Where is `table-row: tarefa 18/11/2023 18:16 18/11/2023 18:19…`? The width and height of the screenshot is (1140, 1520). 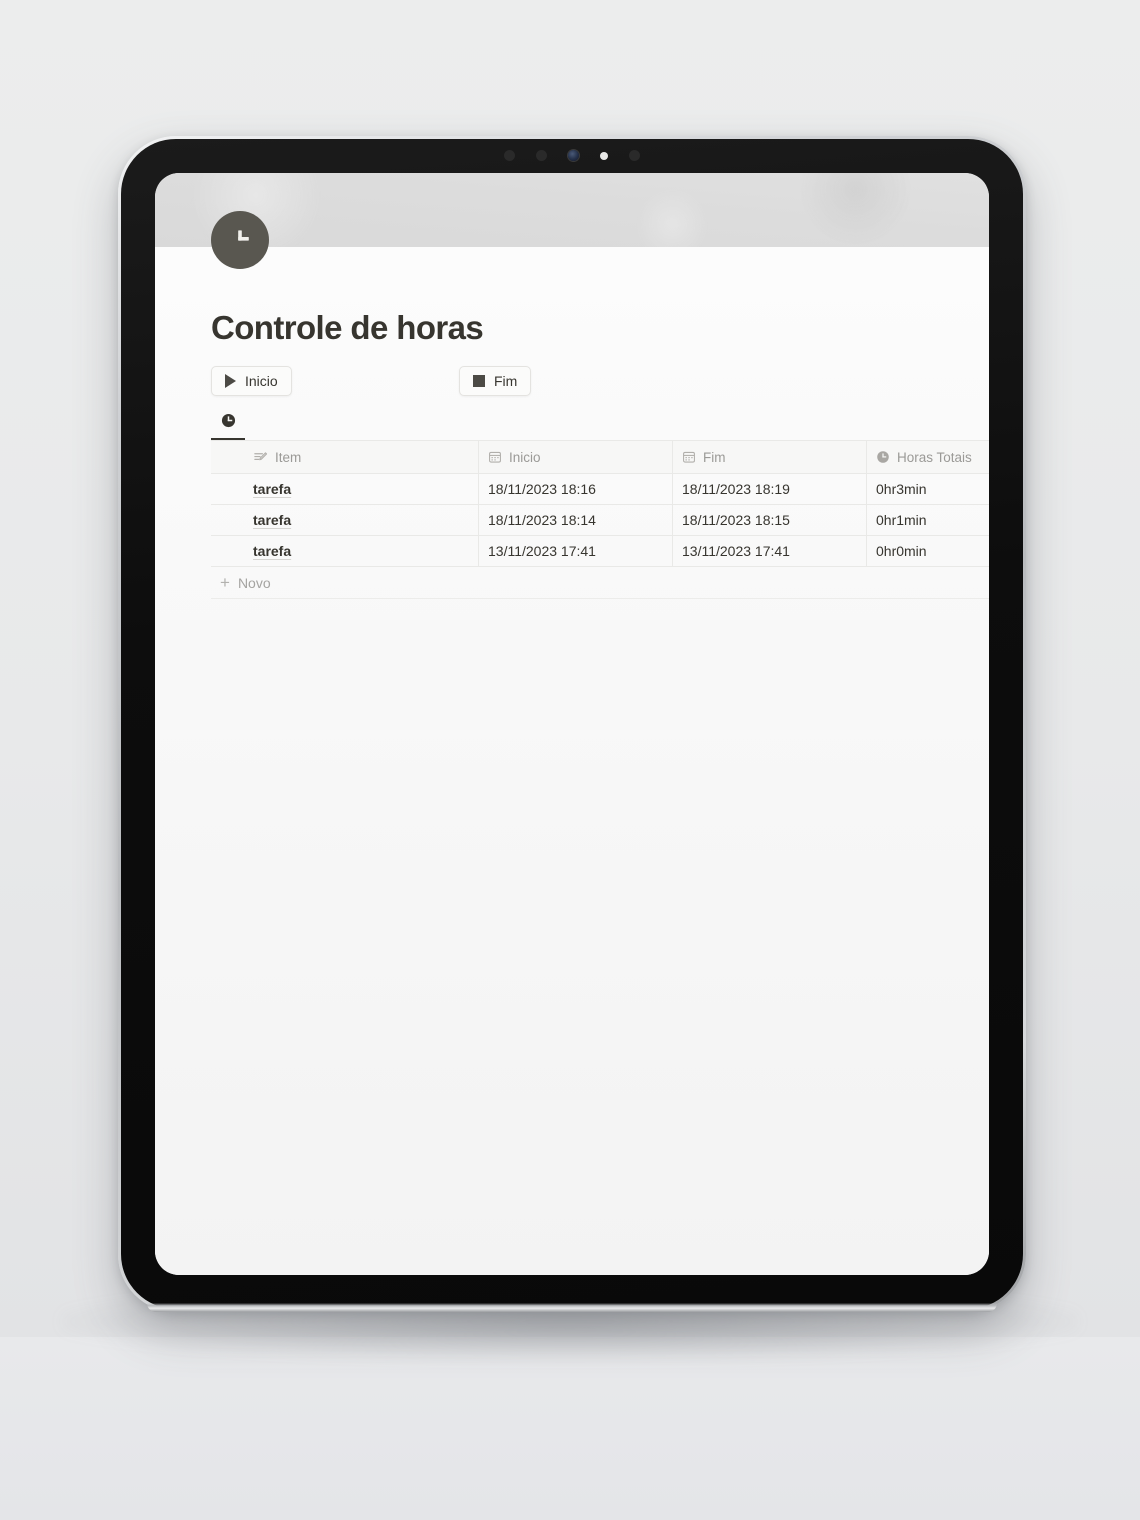
table-row: tarefa 18/11/2023 18:16 18/11/2023 18:19… is located at coordinates (600, 489).